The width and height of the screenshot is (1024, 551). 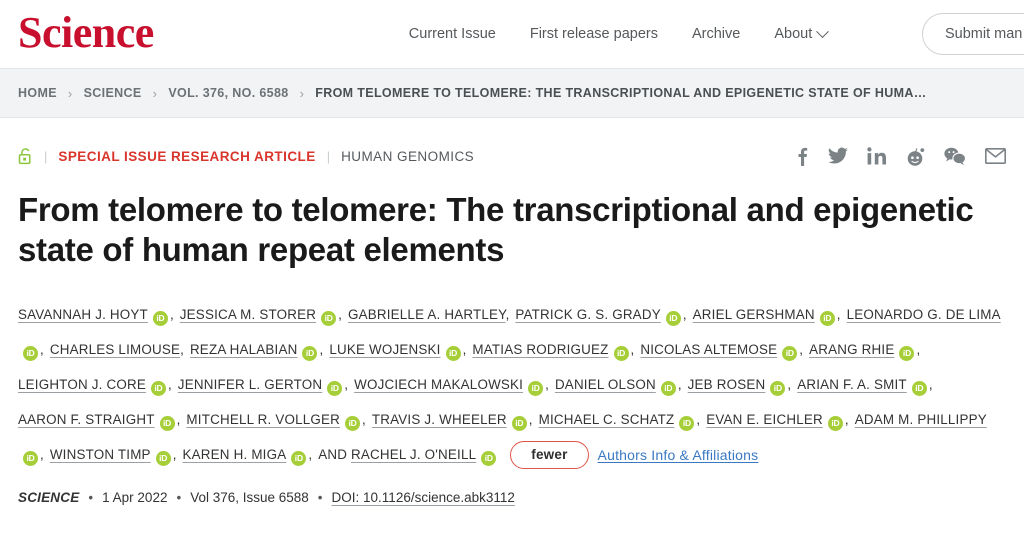 What do you see at coordinates (113, 93) in the screenshot?
I see `breadcrumb-item-science: SCIENCE` at bounding box center [113, 93].